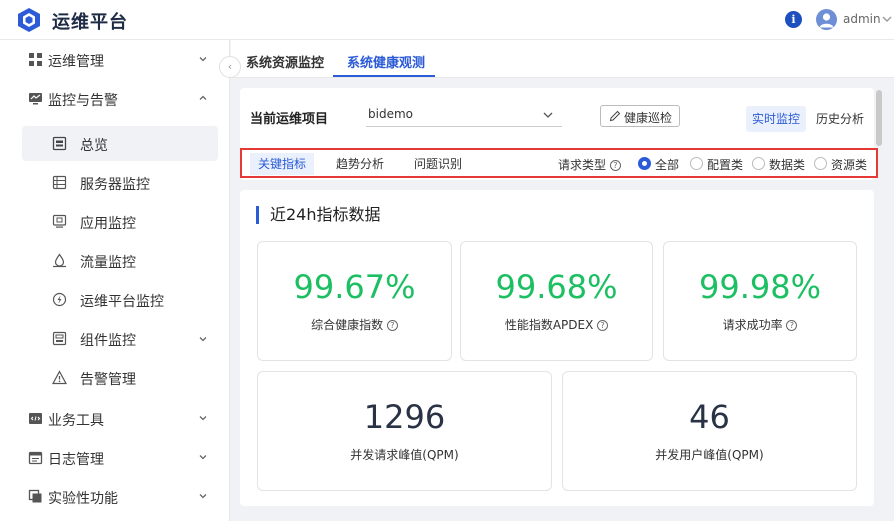 The width and height of the screenshot is (894, 521). Describe the element at coordinates (615, 116) in the screenshot. I see `edit-pen-icon` at that location.